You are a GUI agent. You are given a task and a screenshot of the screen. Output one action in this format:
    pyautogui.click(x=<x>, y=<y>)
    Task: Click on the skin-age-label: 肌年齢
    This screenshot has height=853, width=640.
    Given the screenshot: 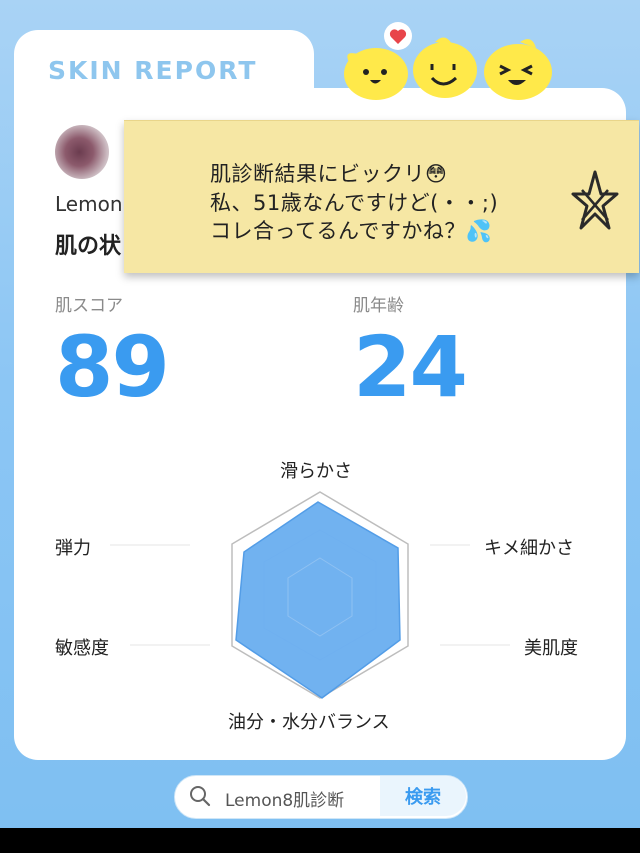 What is the action you would take?
    pyautogui.click(x=378, y=306)
    